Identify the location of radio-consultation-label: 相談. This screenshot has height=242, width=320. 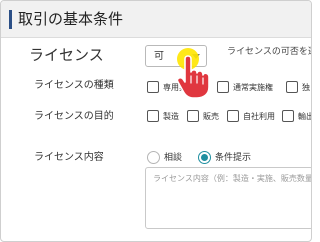
(173, 158).